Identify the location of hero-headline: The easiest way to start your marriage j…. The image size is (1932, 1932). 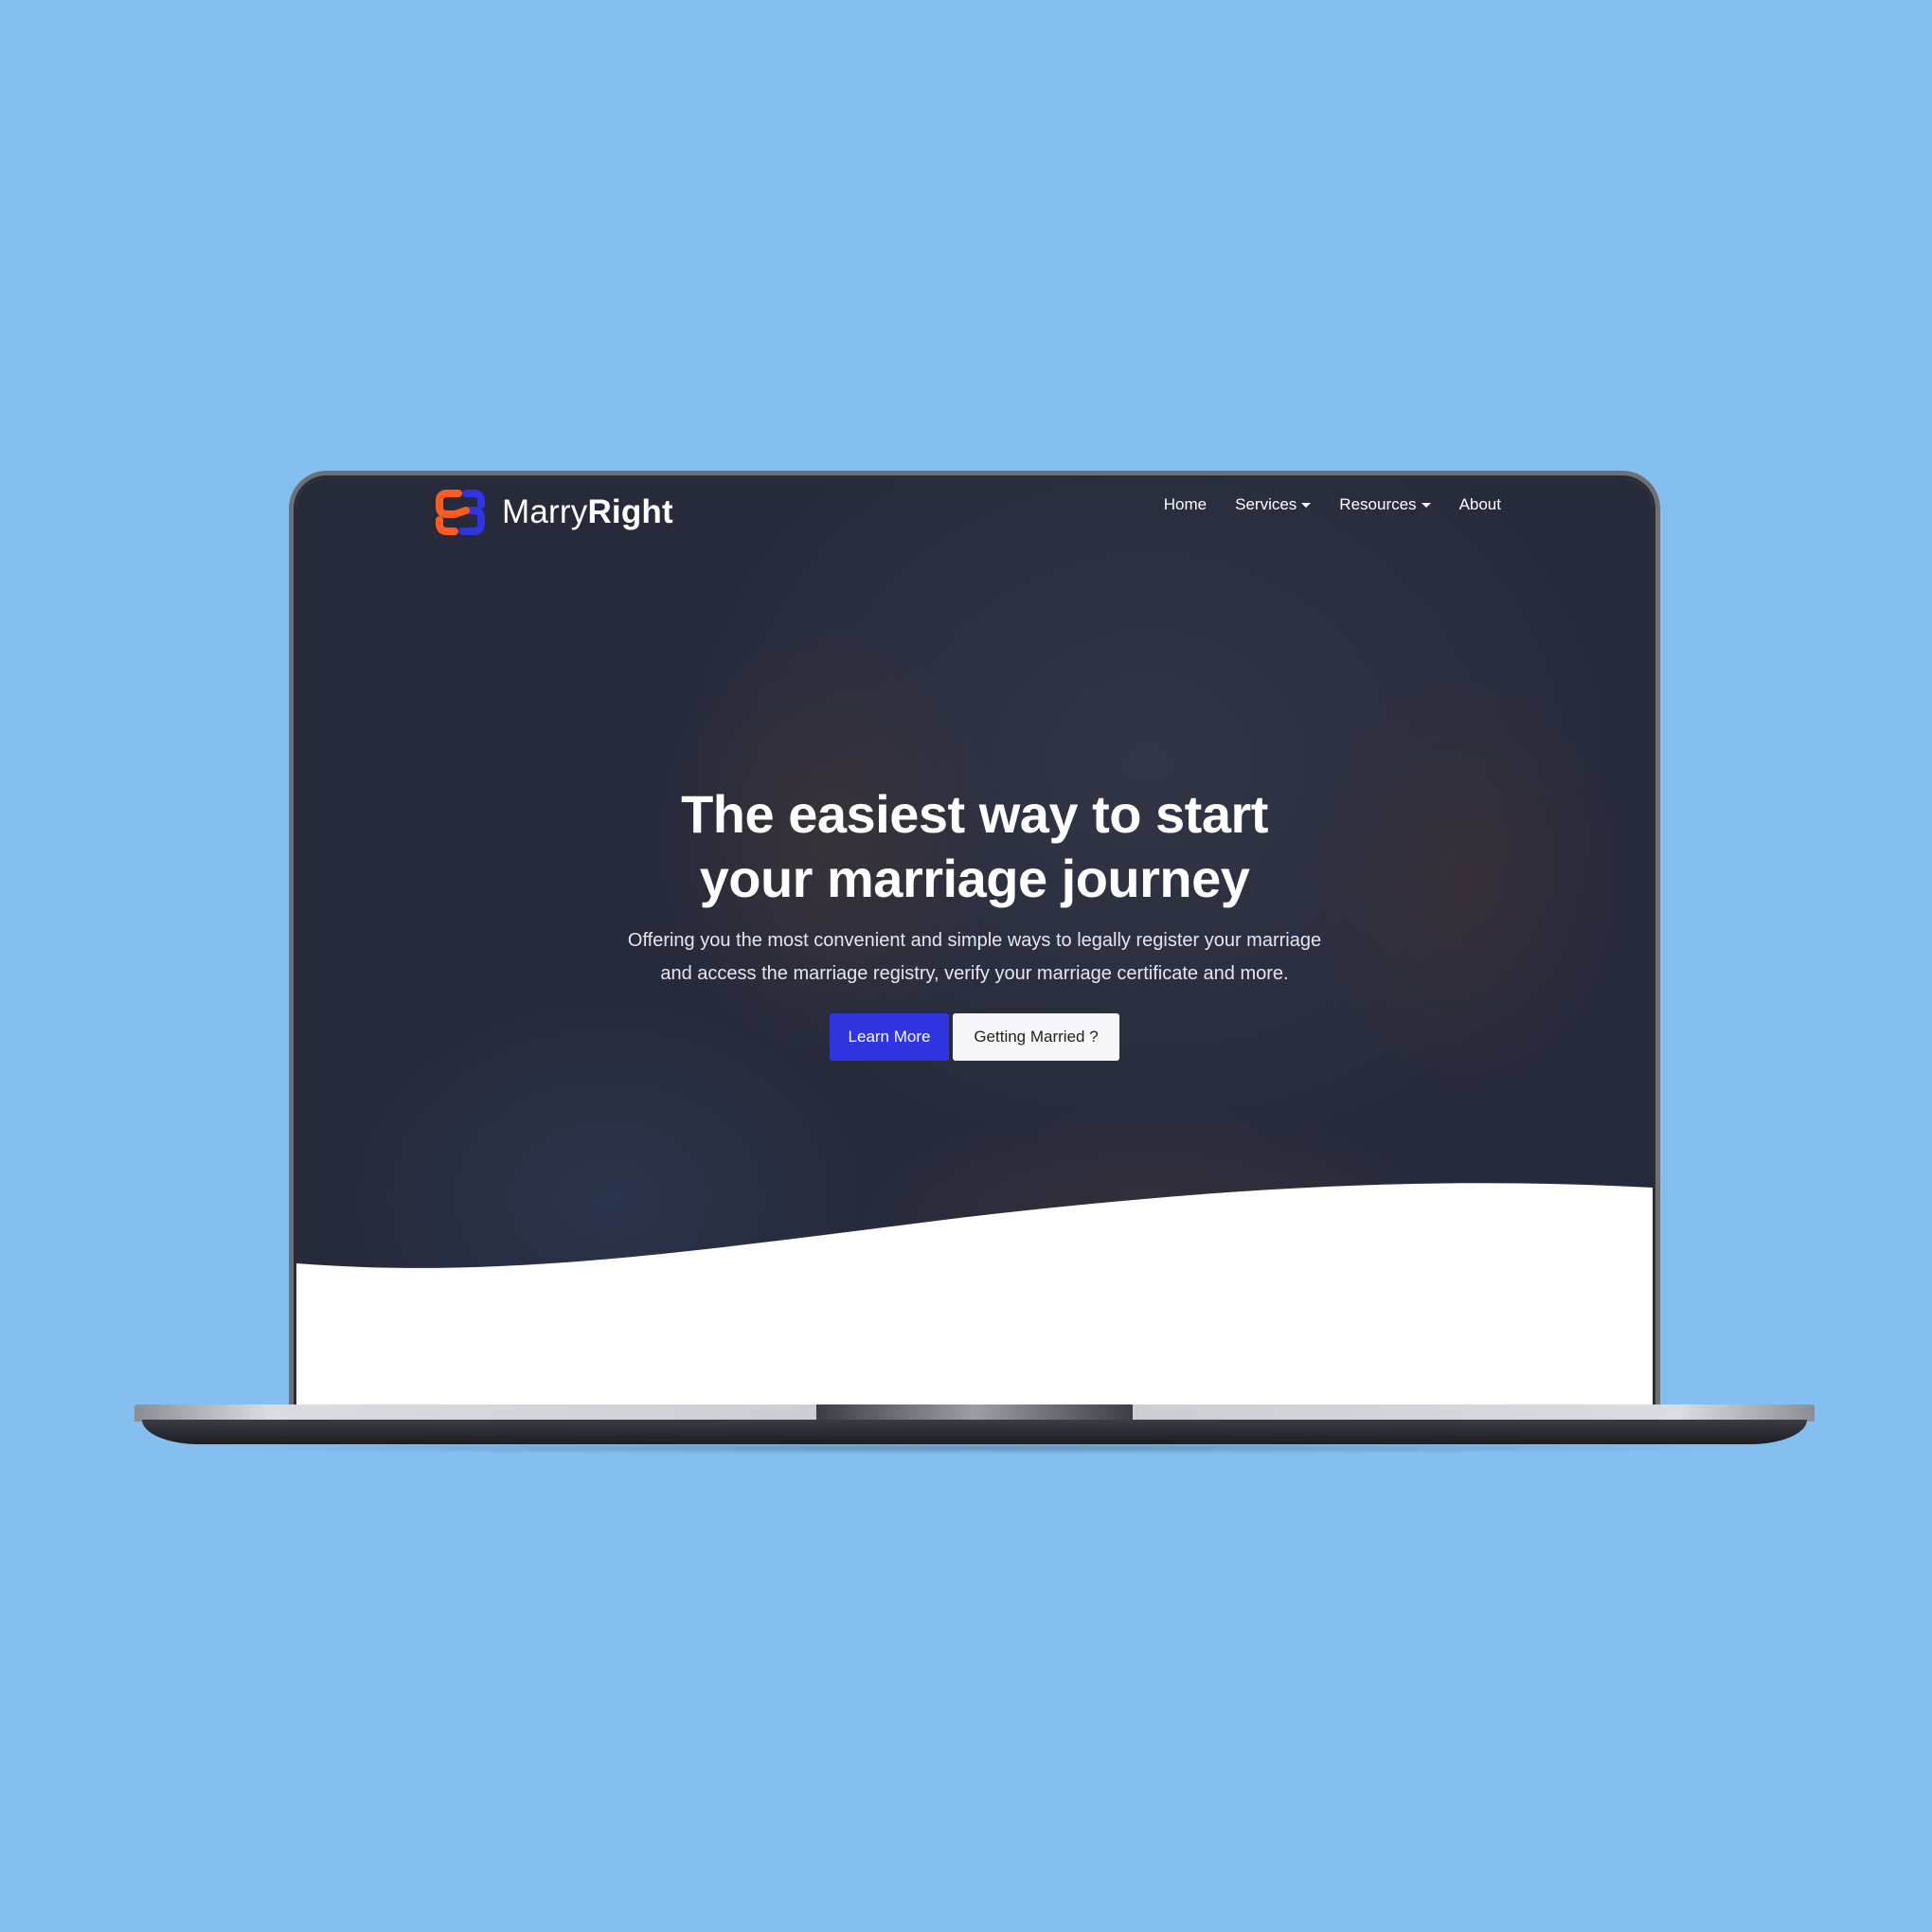
(974, 846).